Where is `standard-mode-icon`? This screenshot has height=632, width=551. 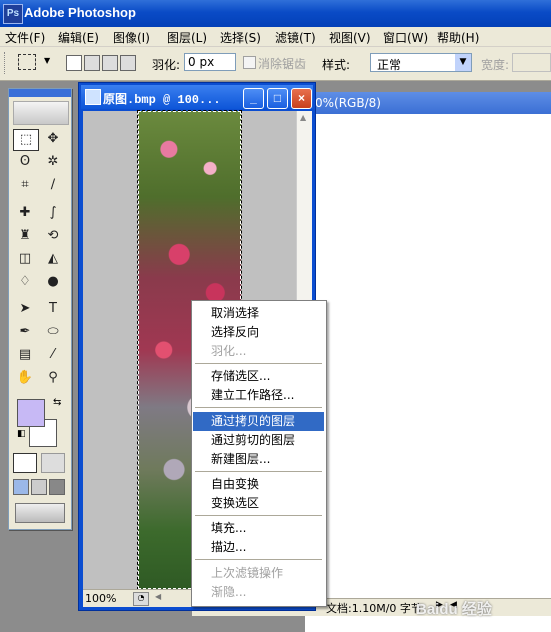 standard-mode-icon is located at coordinates (25, 463).